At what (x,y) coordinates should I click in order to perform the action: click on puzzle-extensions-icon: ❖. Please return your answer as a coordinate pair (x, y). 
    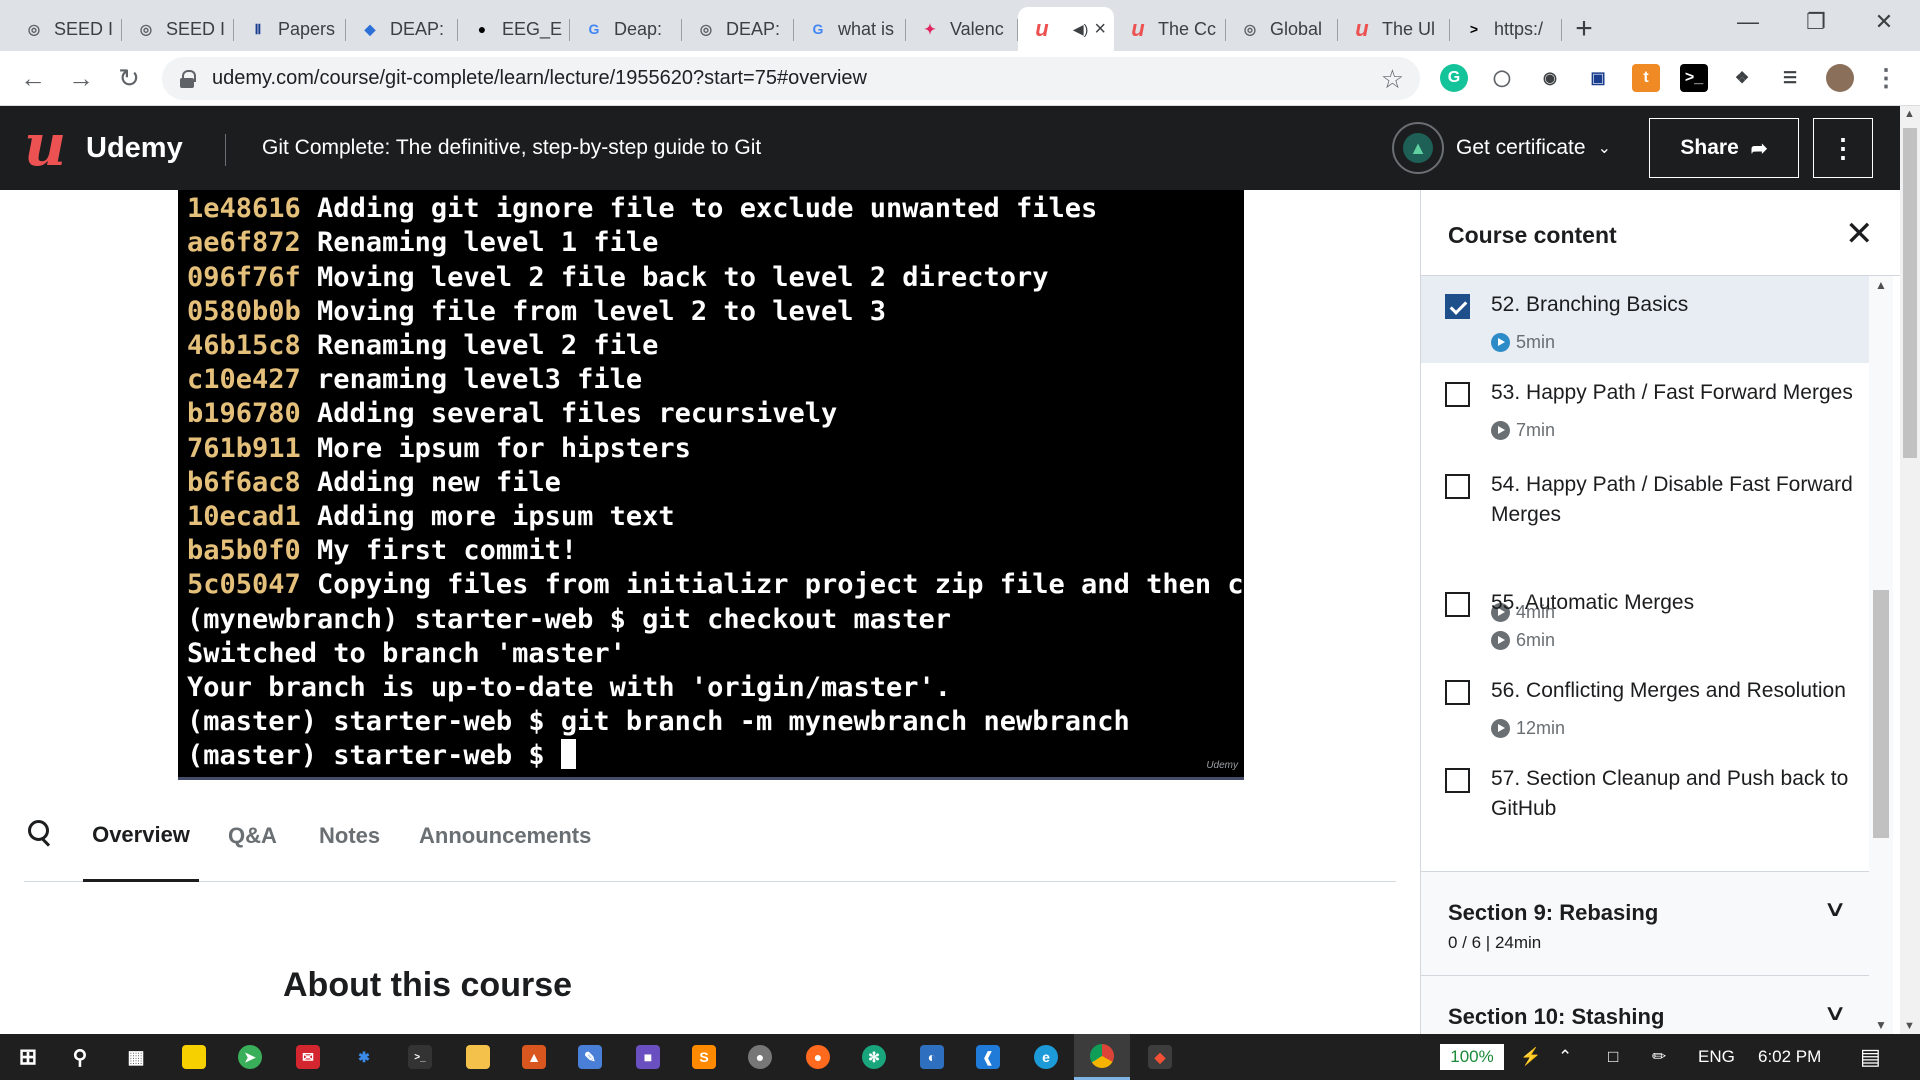
    Looking at the image, I should click on (1742, 78).